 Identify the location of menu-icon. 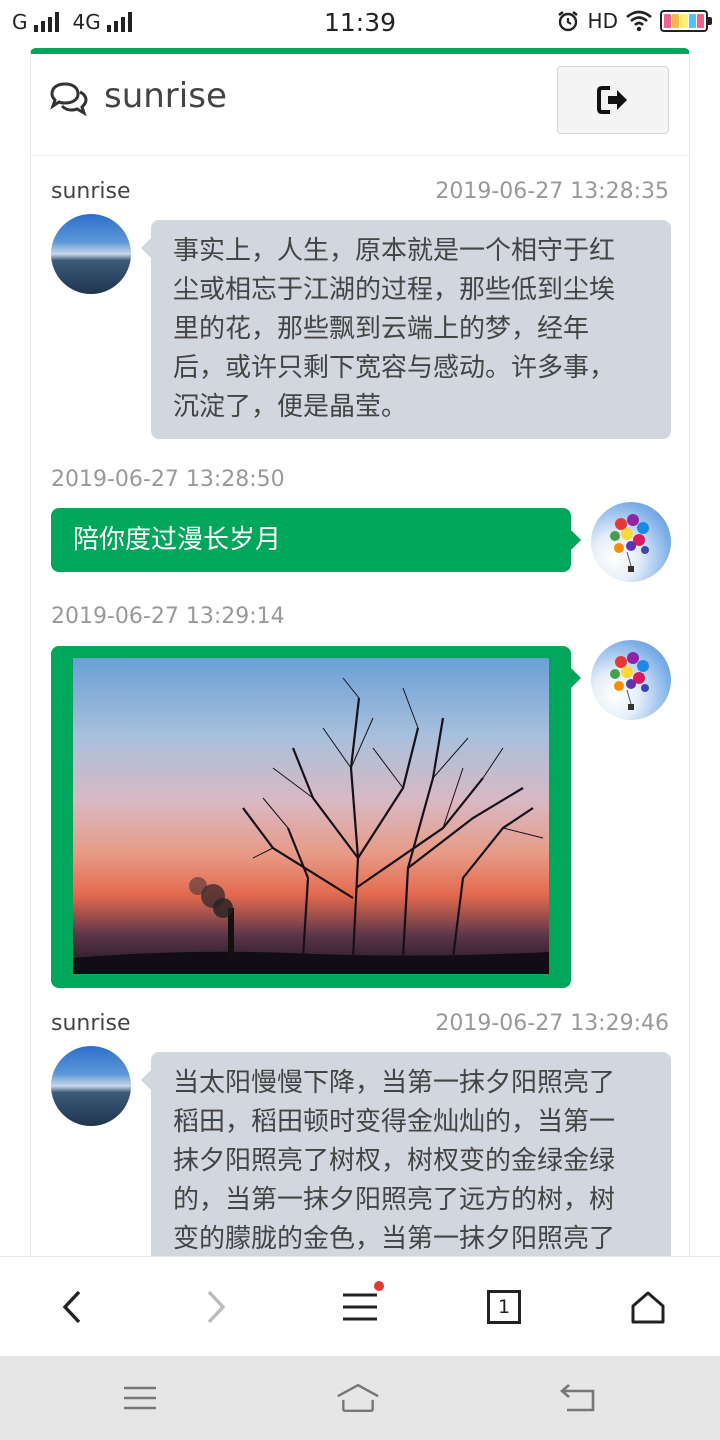
(360, 1307).